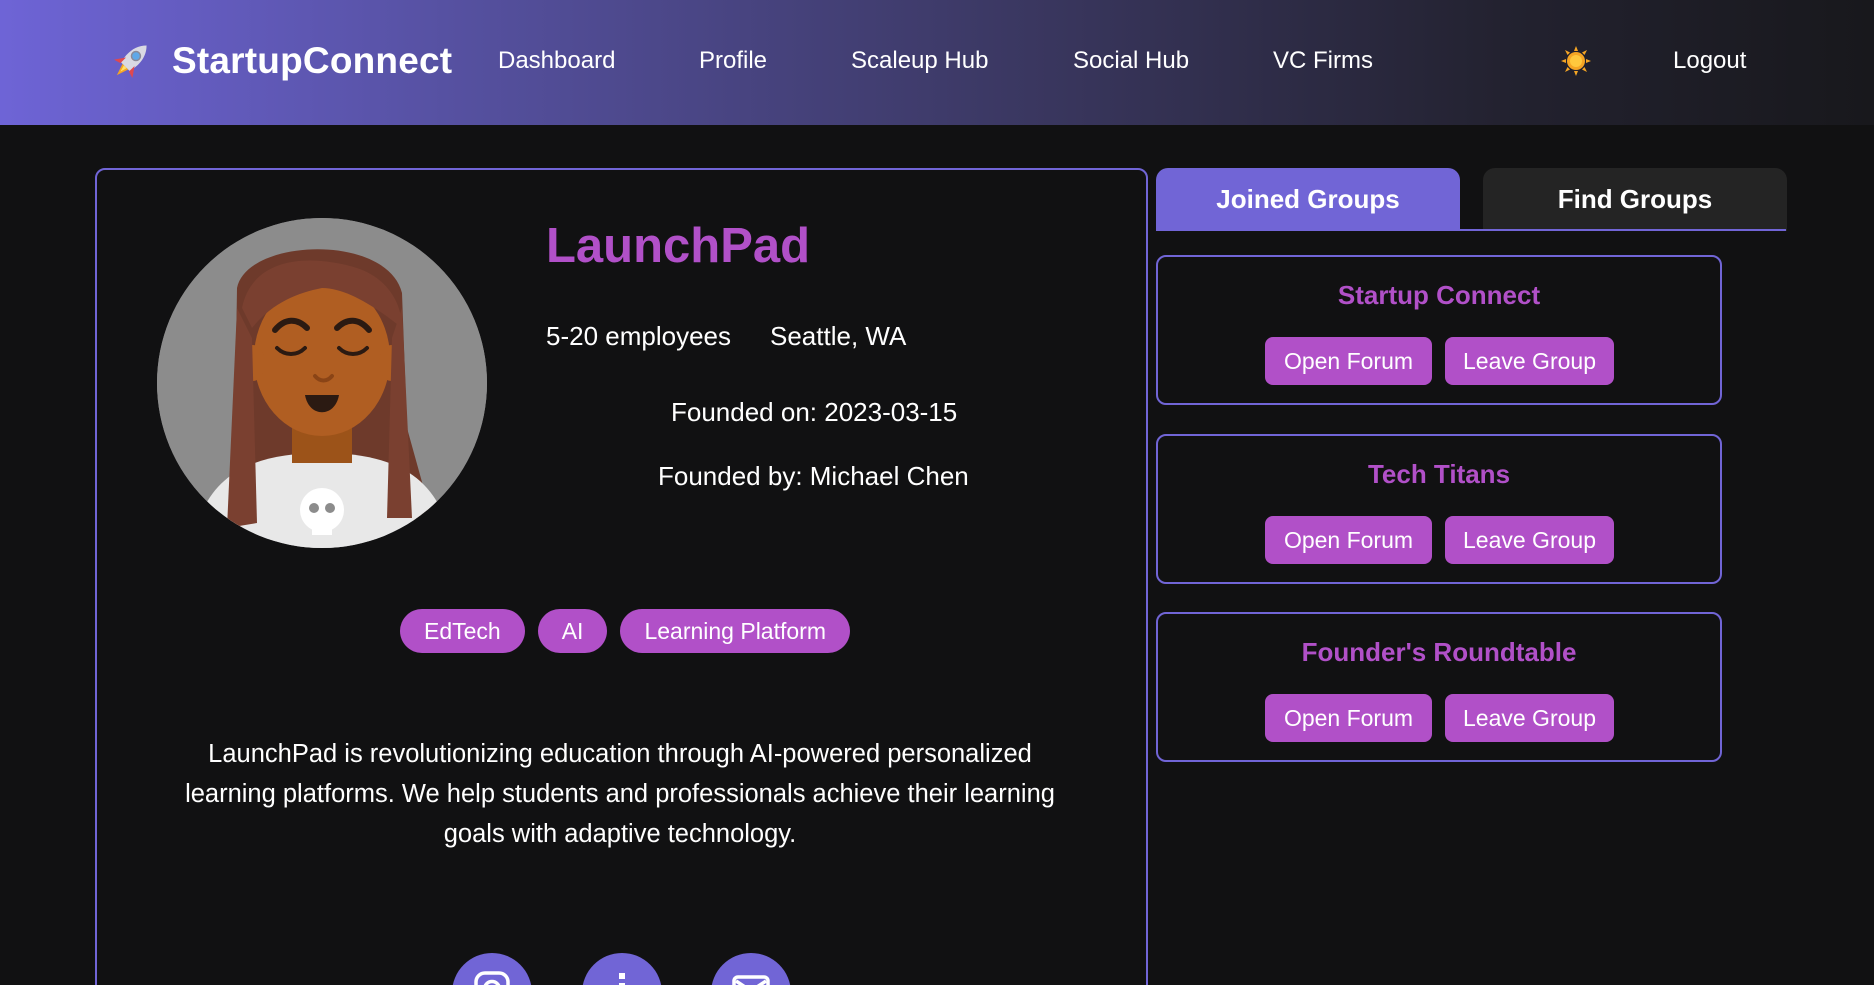 The height and width of the screenshot is (985, 1874). What do you see at coordinates (813, 476) in the screenshot?
I see `founded-by: Founded by: Michael Chen` at bounding box center [813, 476].